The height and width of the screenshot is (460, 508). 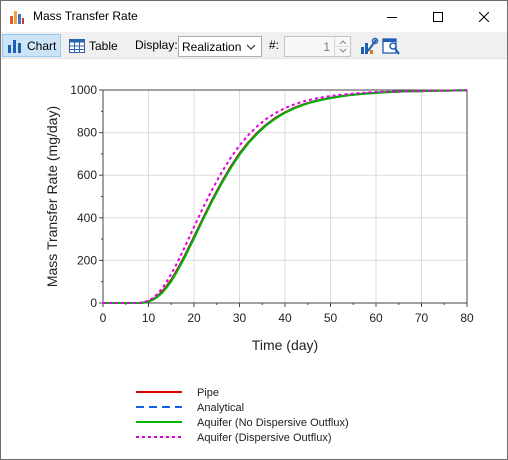 I want to click on realization-number-stepper: 1, so click(x=317, y=46).